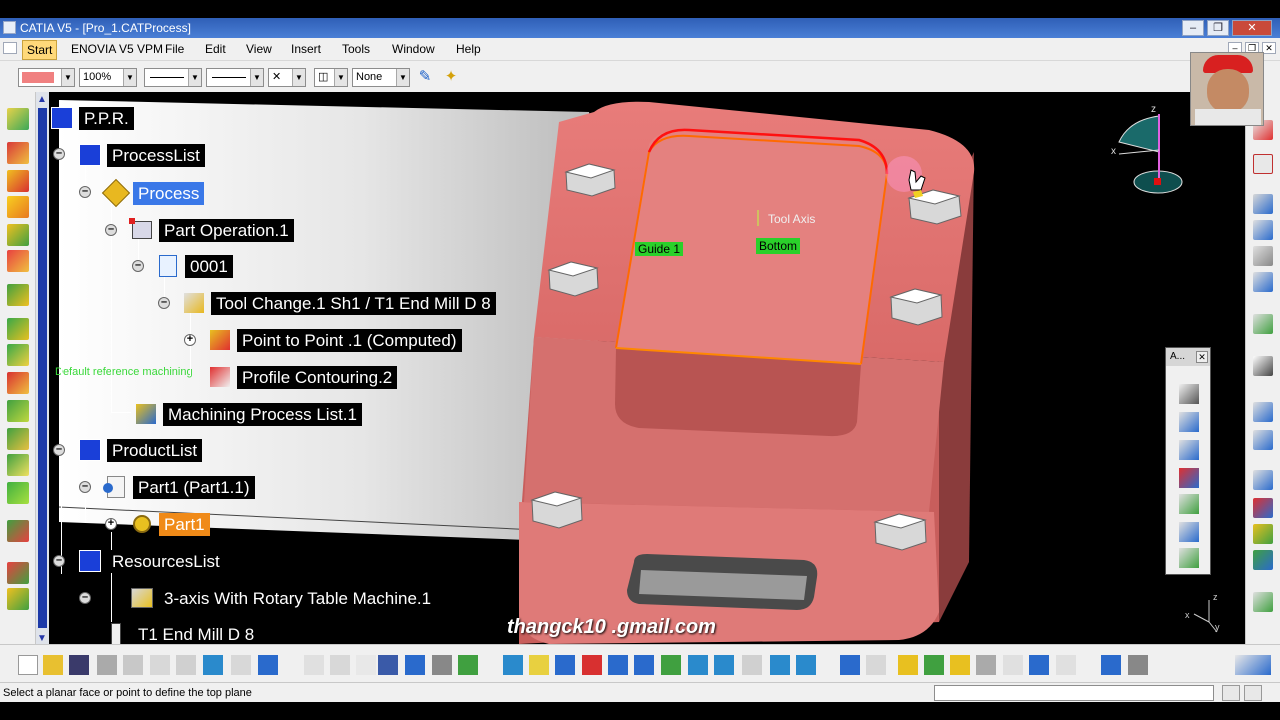 The width and height of the screenshot is (1280, 720). Describe the element at coordinates (314, 665) in the screenshot. I see `formula-icon` at that location.